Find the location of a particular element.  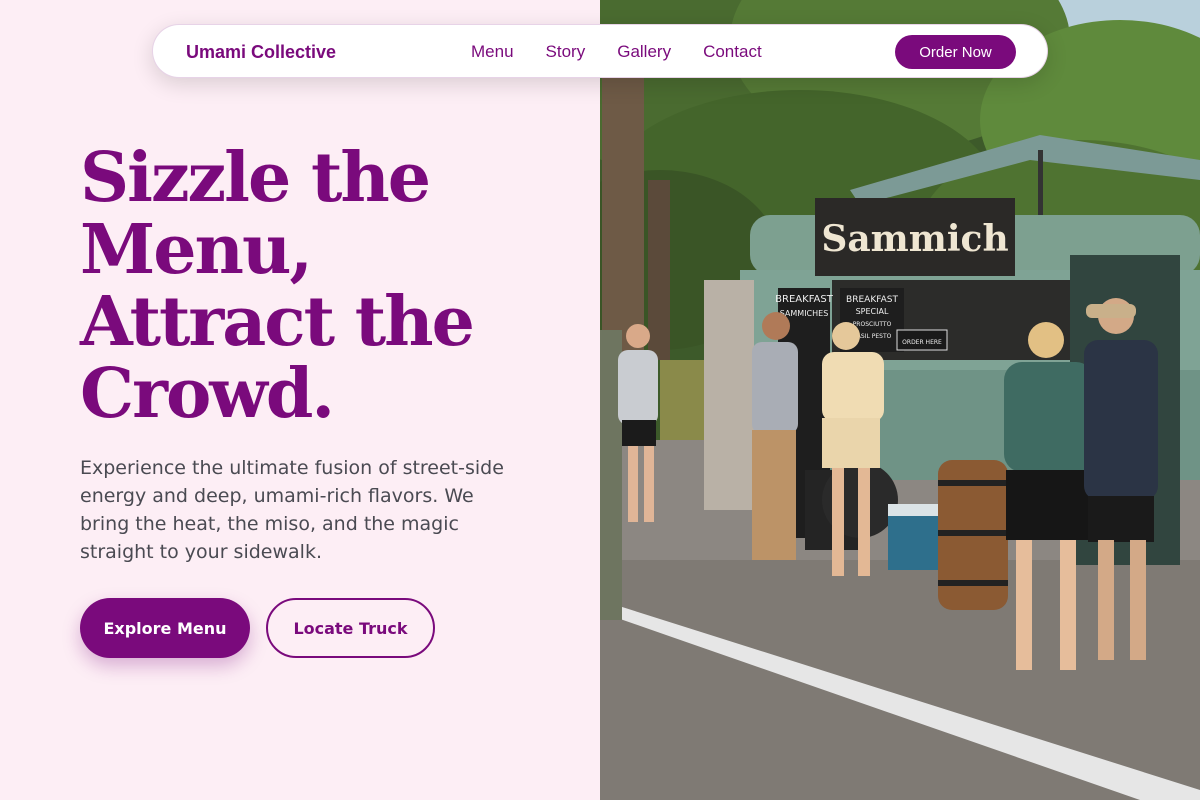

menu-board-2-line-2: SPECIAL is located at coordinates (872, 311).